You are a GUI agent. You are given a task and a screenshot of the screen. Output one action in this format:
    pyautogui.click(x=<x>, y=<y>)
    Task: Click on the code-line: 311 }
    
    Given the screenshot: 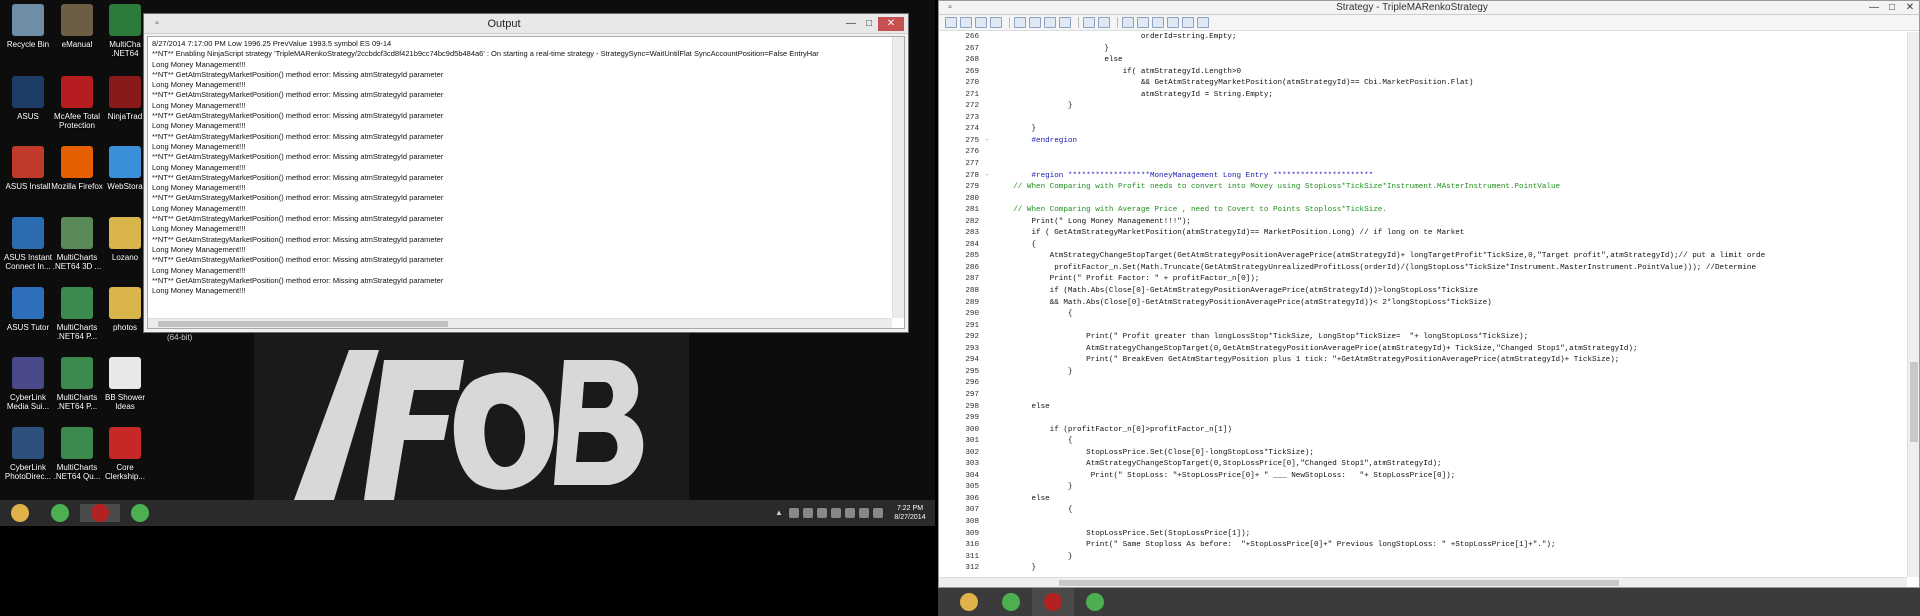 What is the action you would take?
    pyautogui.click(x=1424, y=558)
    